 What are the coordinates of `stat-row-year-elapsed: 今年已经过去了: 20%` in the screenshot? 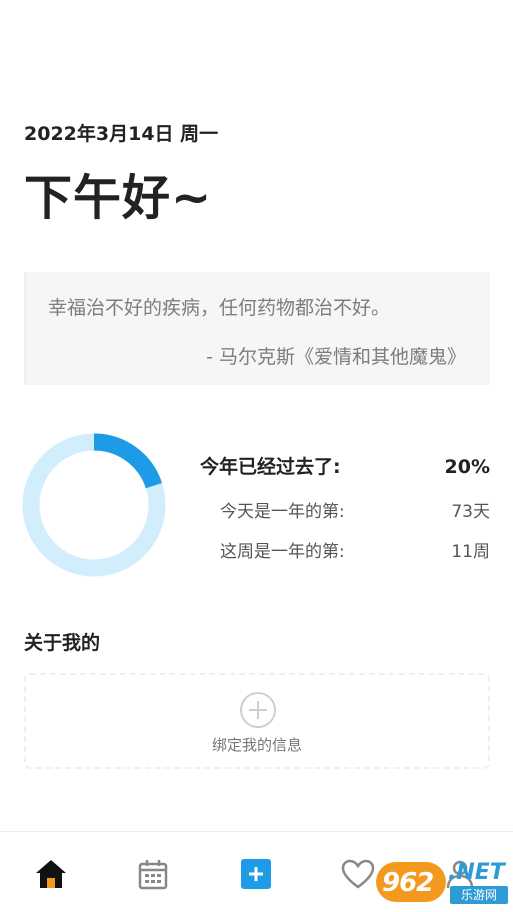 It's located at (345, 465).